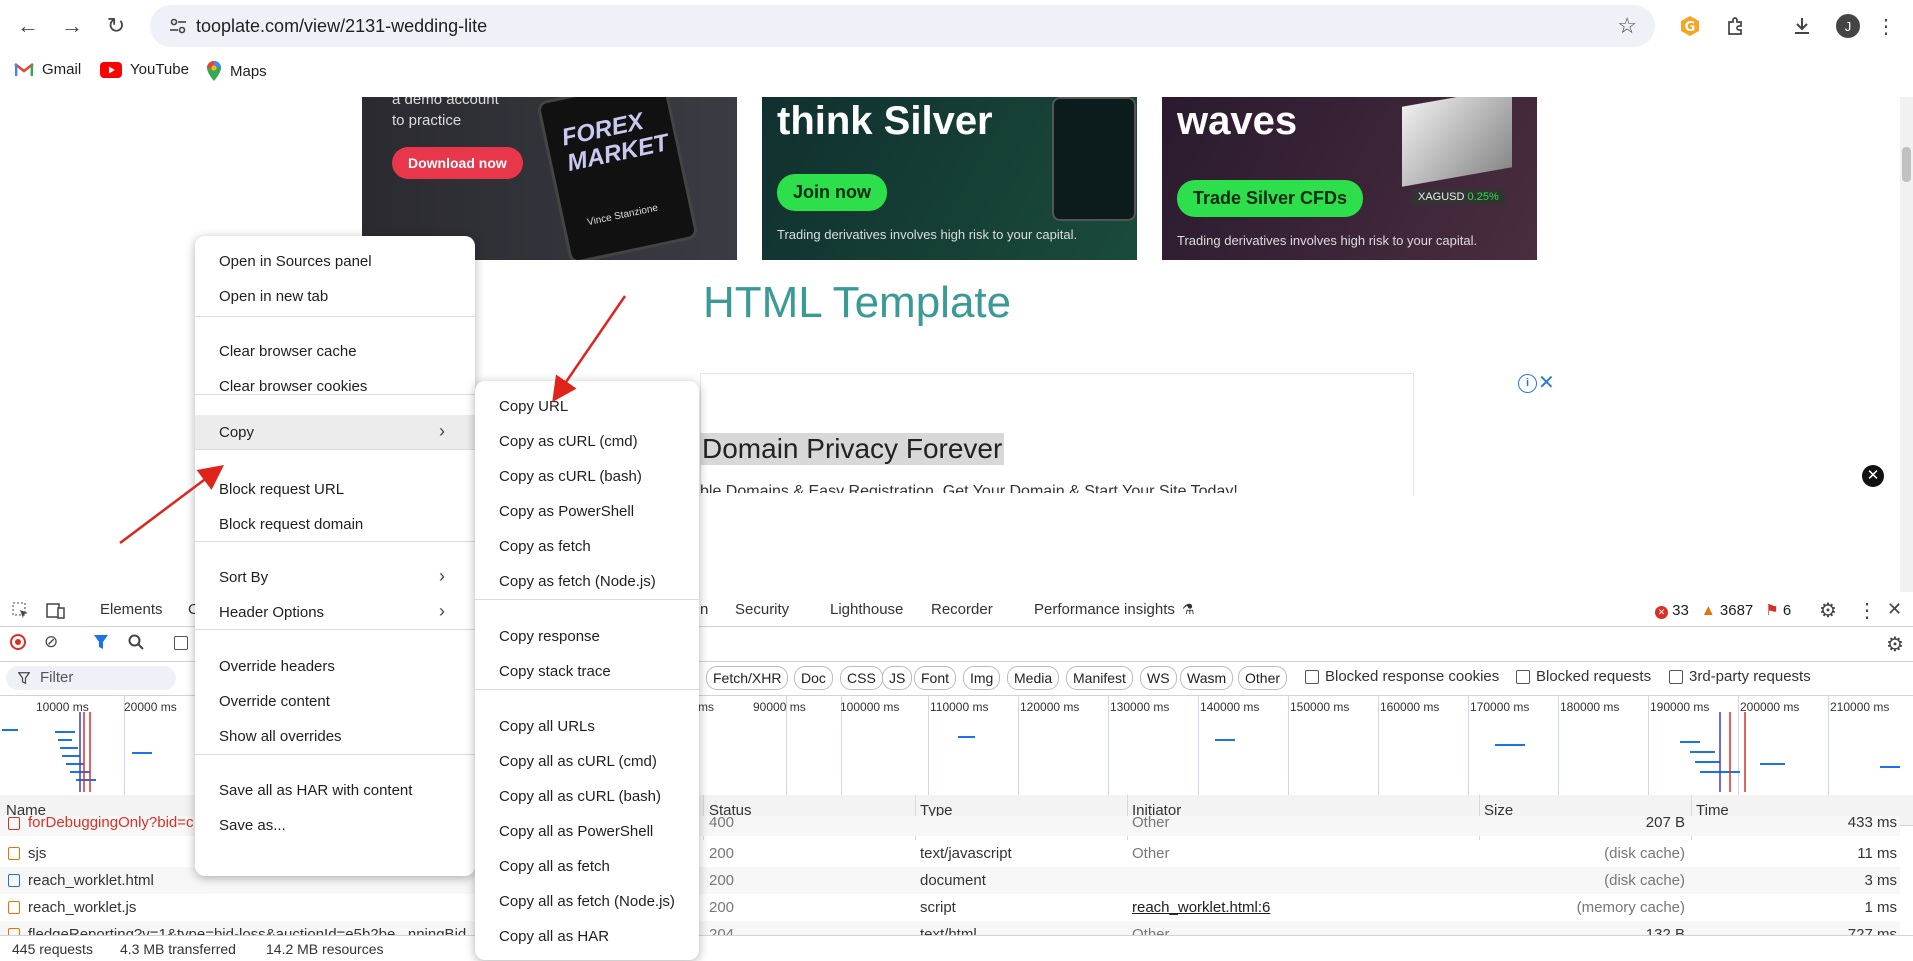  I want to click on record-icon, so click(18, 642).